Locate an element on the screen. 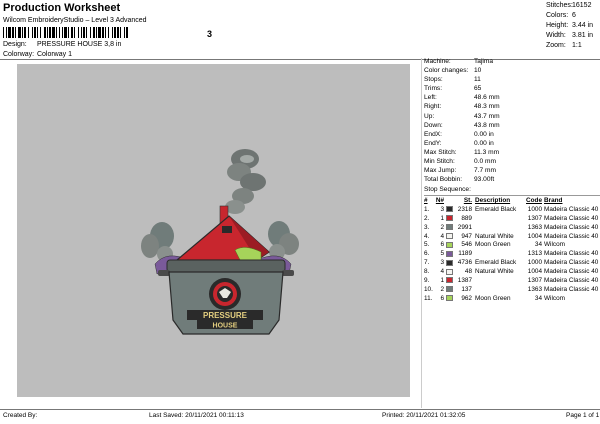 This screenshot has width=600, height=424. col-num: N# is located at coordinates (439, 200).